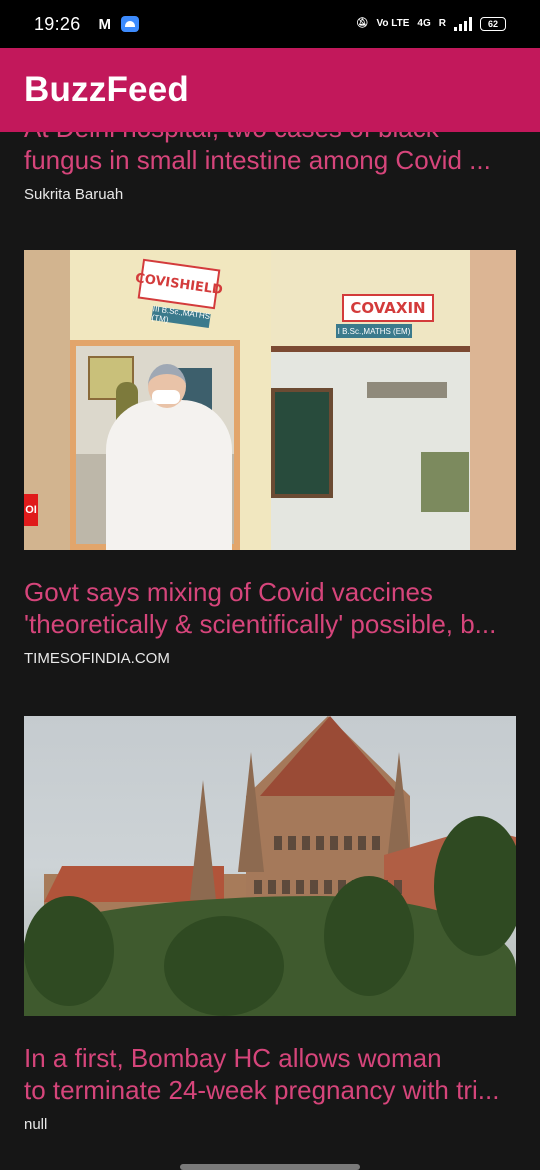 The width and height of the screenshot is (540, 1170). I want to click on article-source: null, so click(36, 1124).